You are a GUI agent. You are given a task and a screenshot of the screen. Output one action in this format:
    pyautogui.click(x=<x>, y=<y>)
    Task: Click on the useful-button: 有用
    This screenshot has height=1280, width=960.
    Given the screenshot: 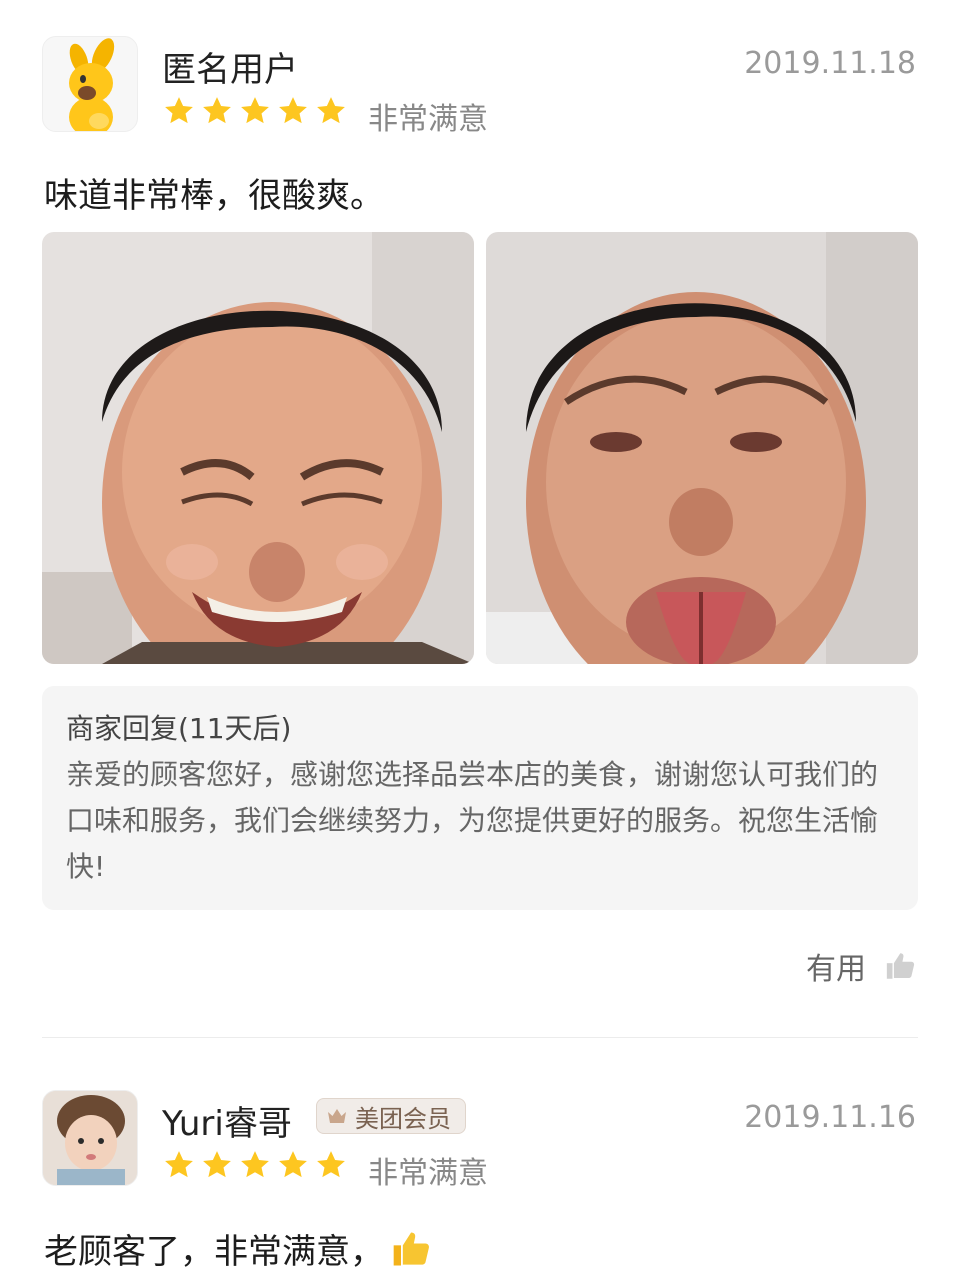 What is the action you would take?
    pyautogui.click(x=862, y=966)
    